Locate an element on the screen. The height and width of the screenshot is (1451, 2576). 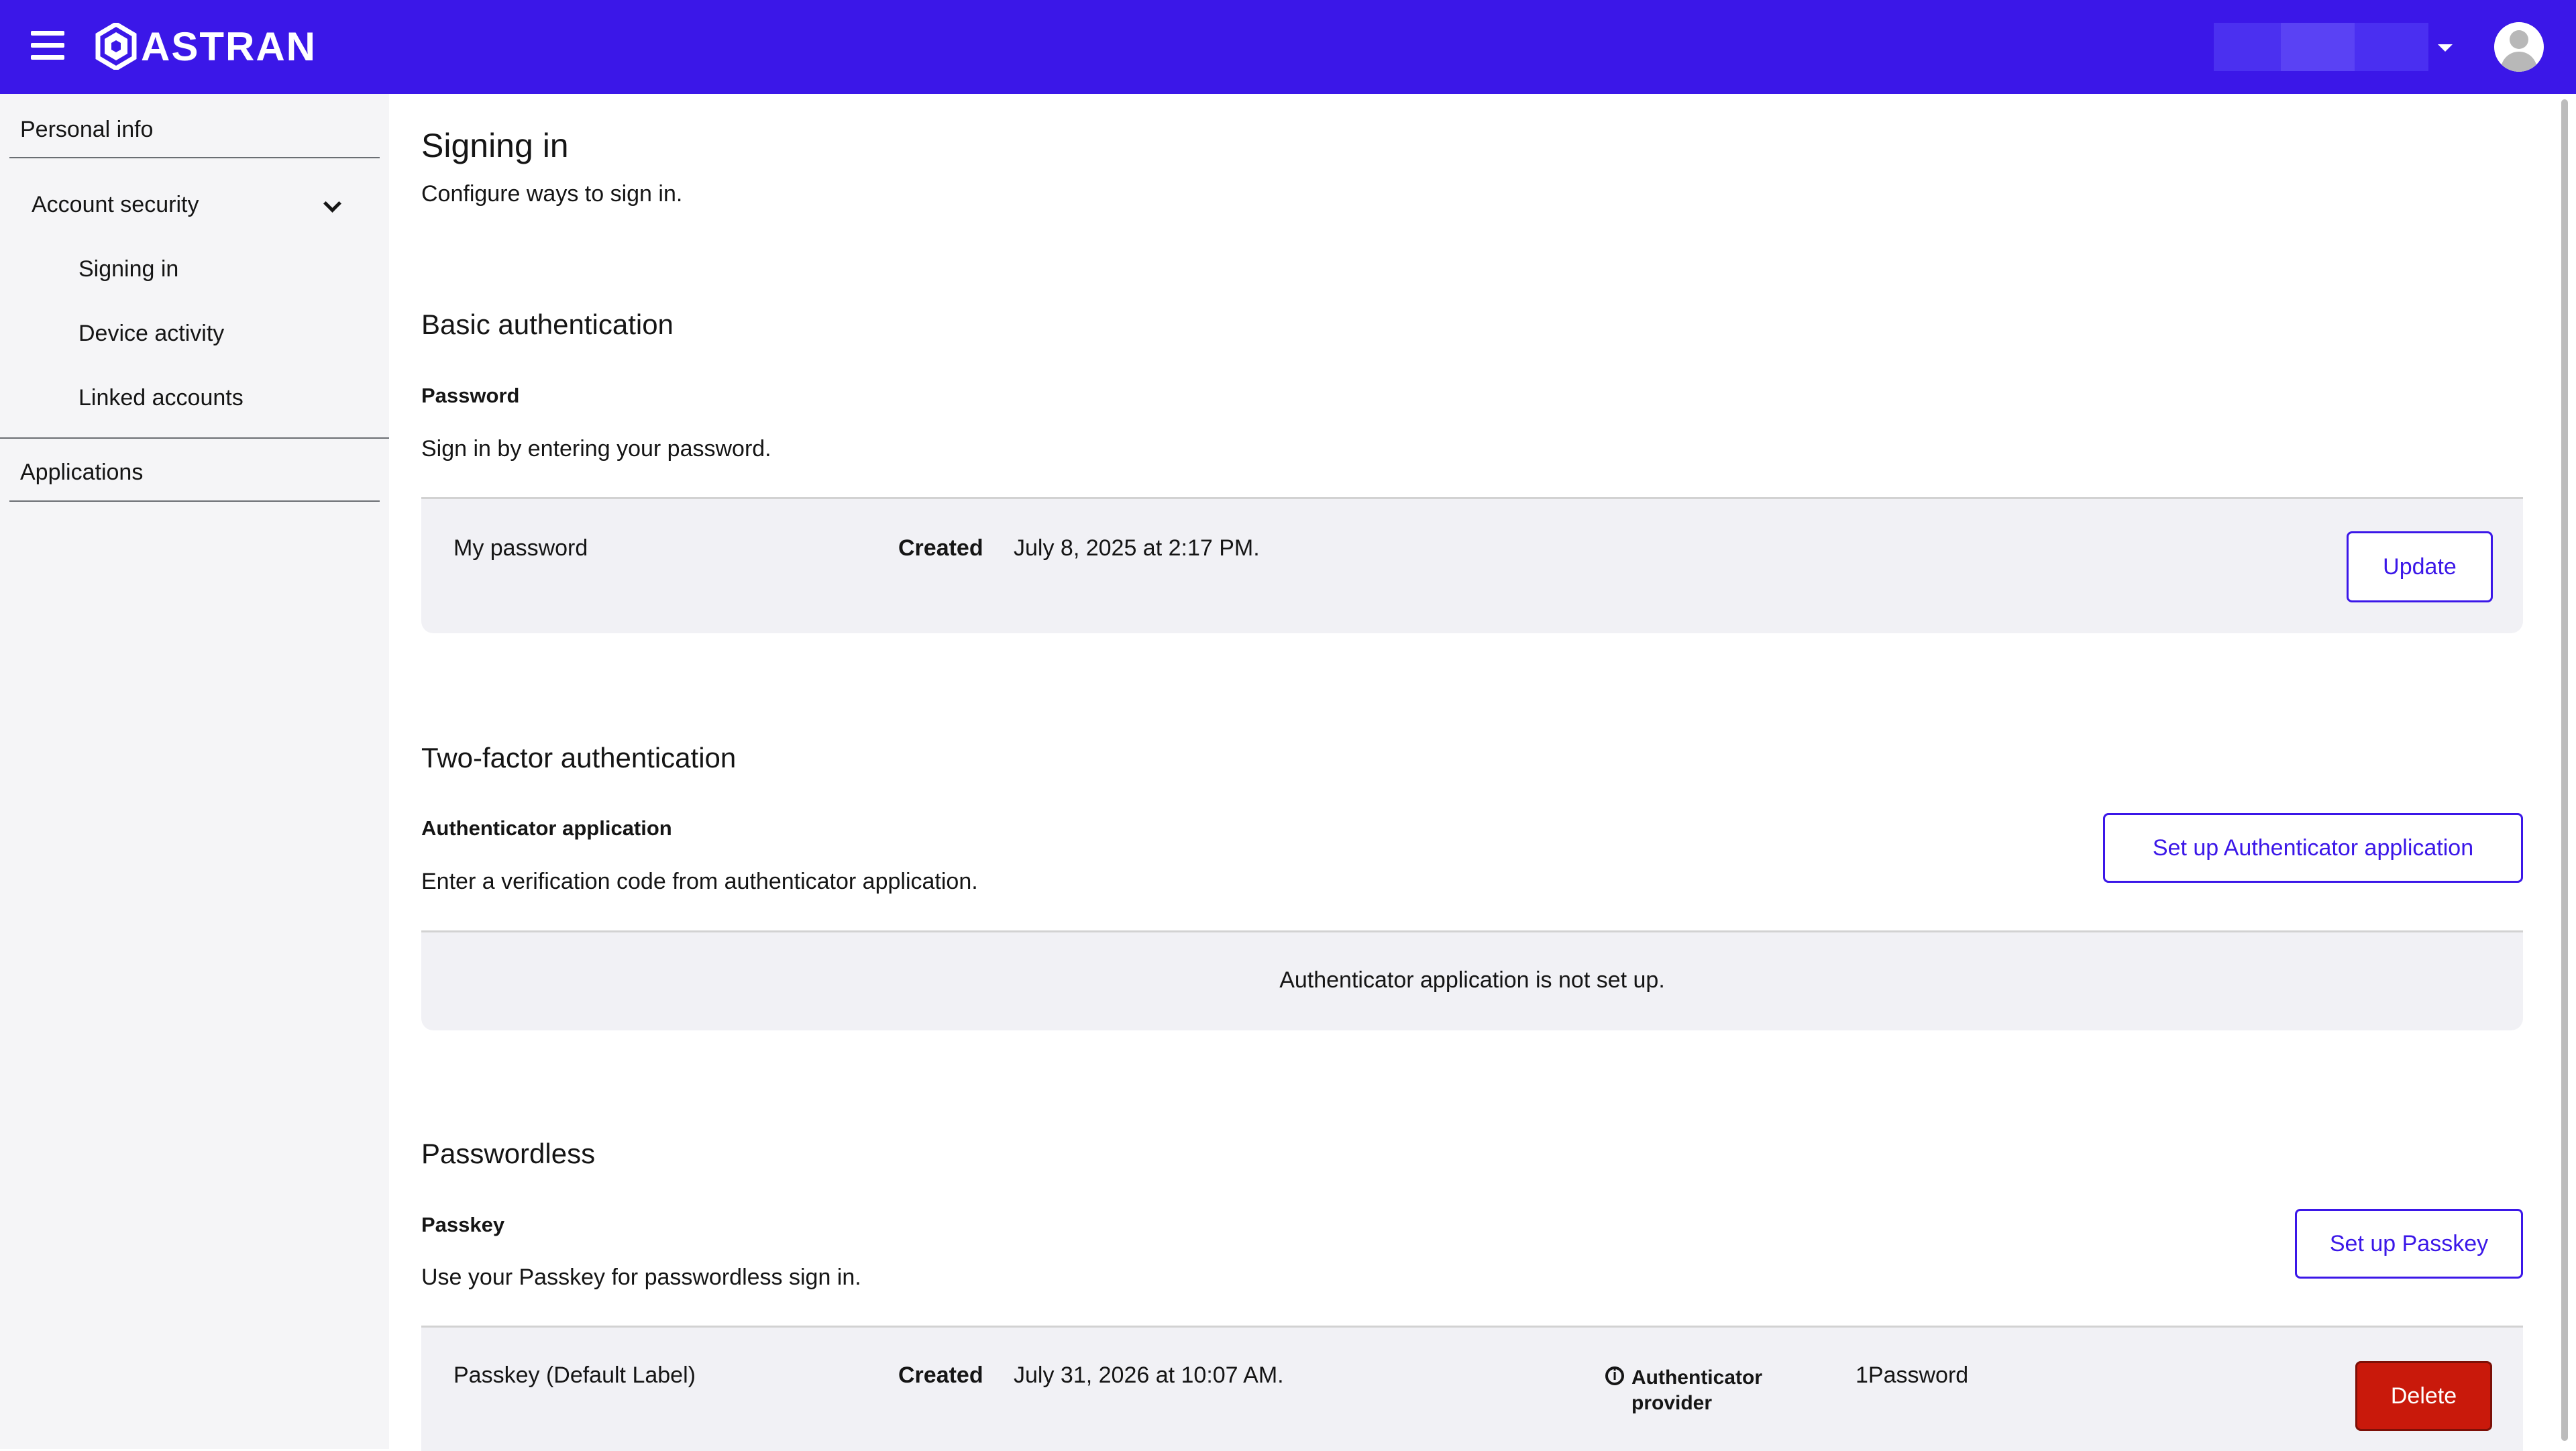
astran-logo-icon is located at coordinates (116, 46).